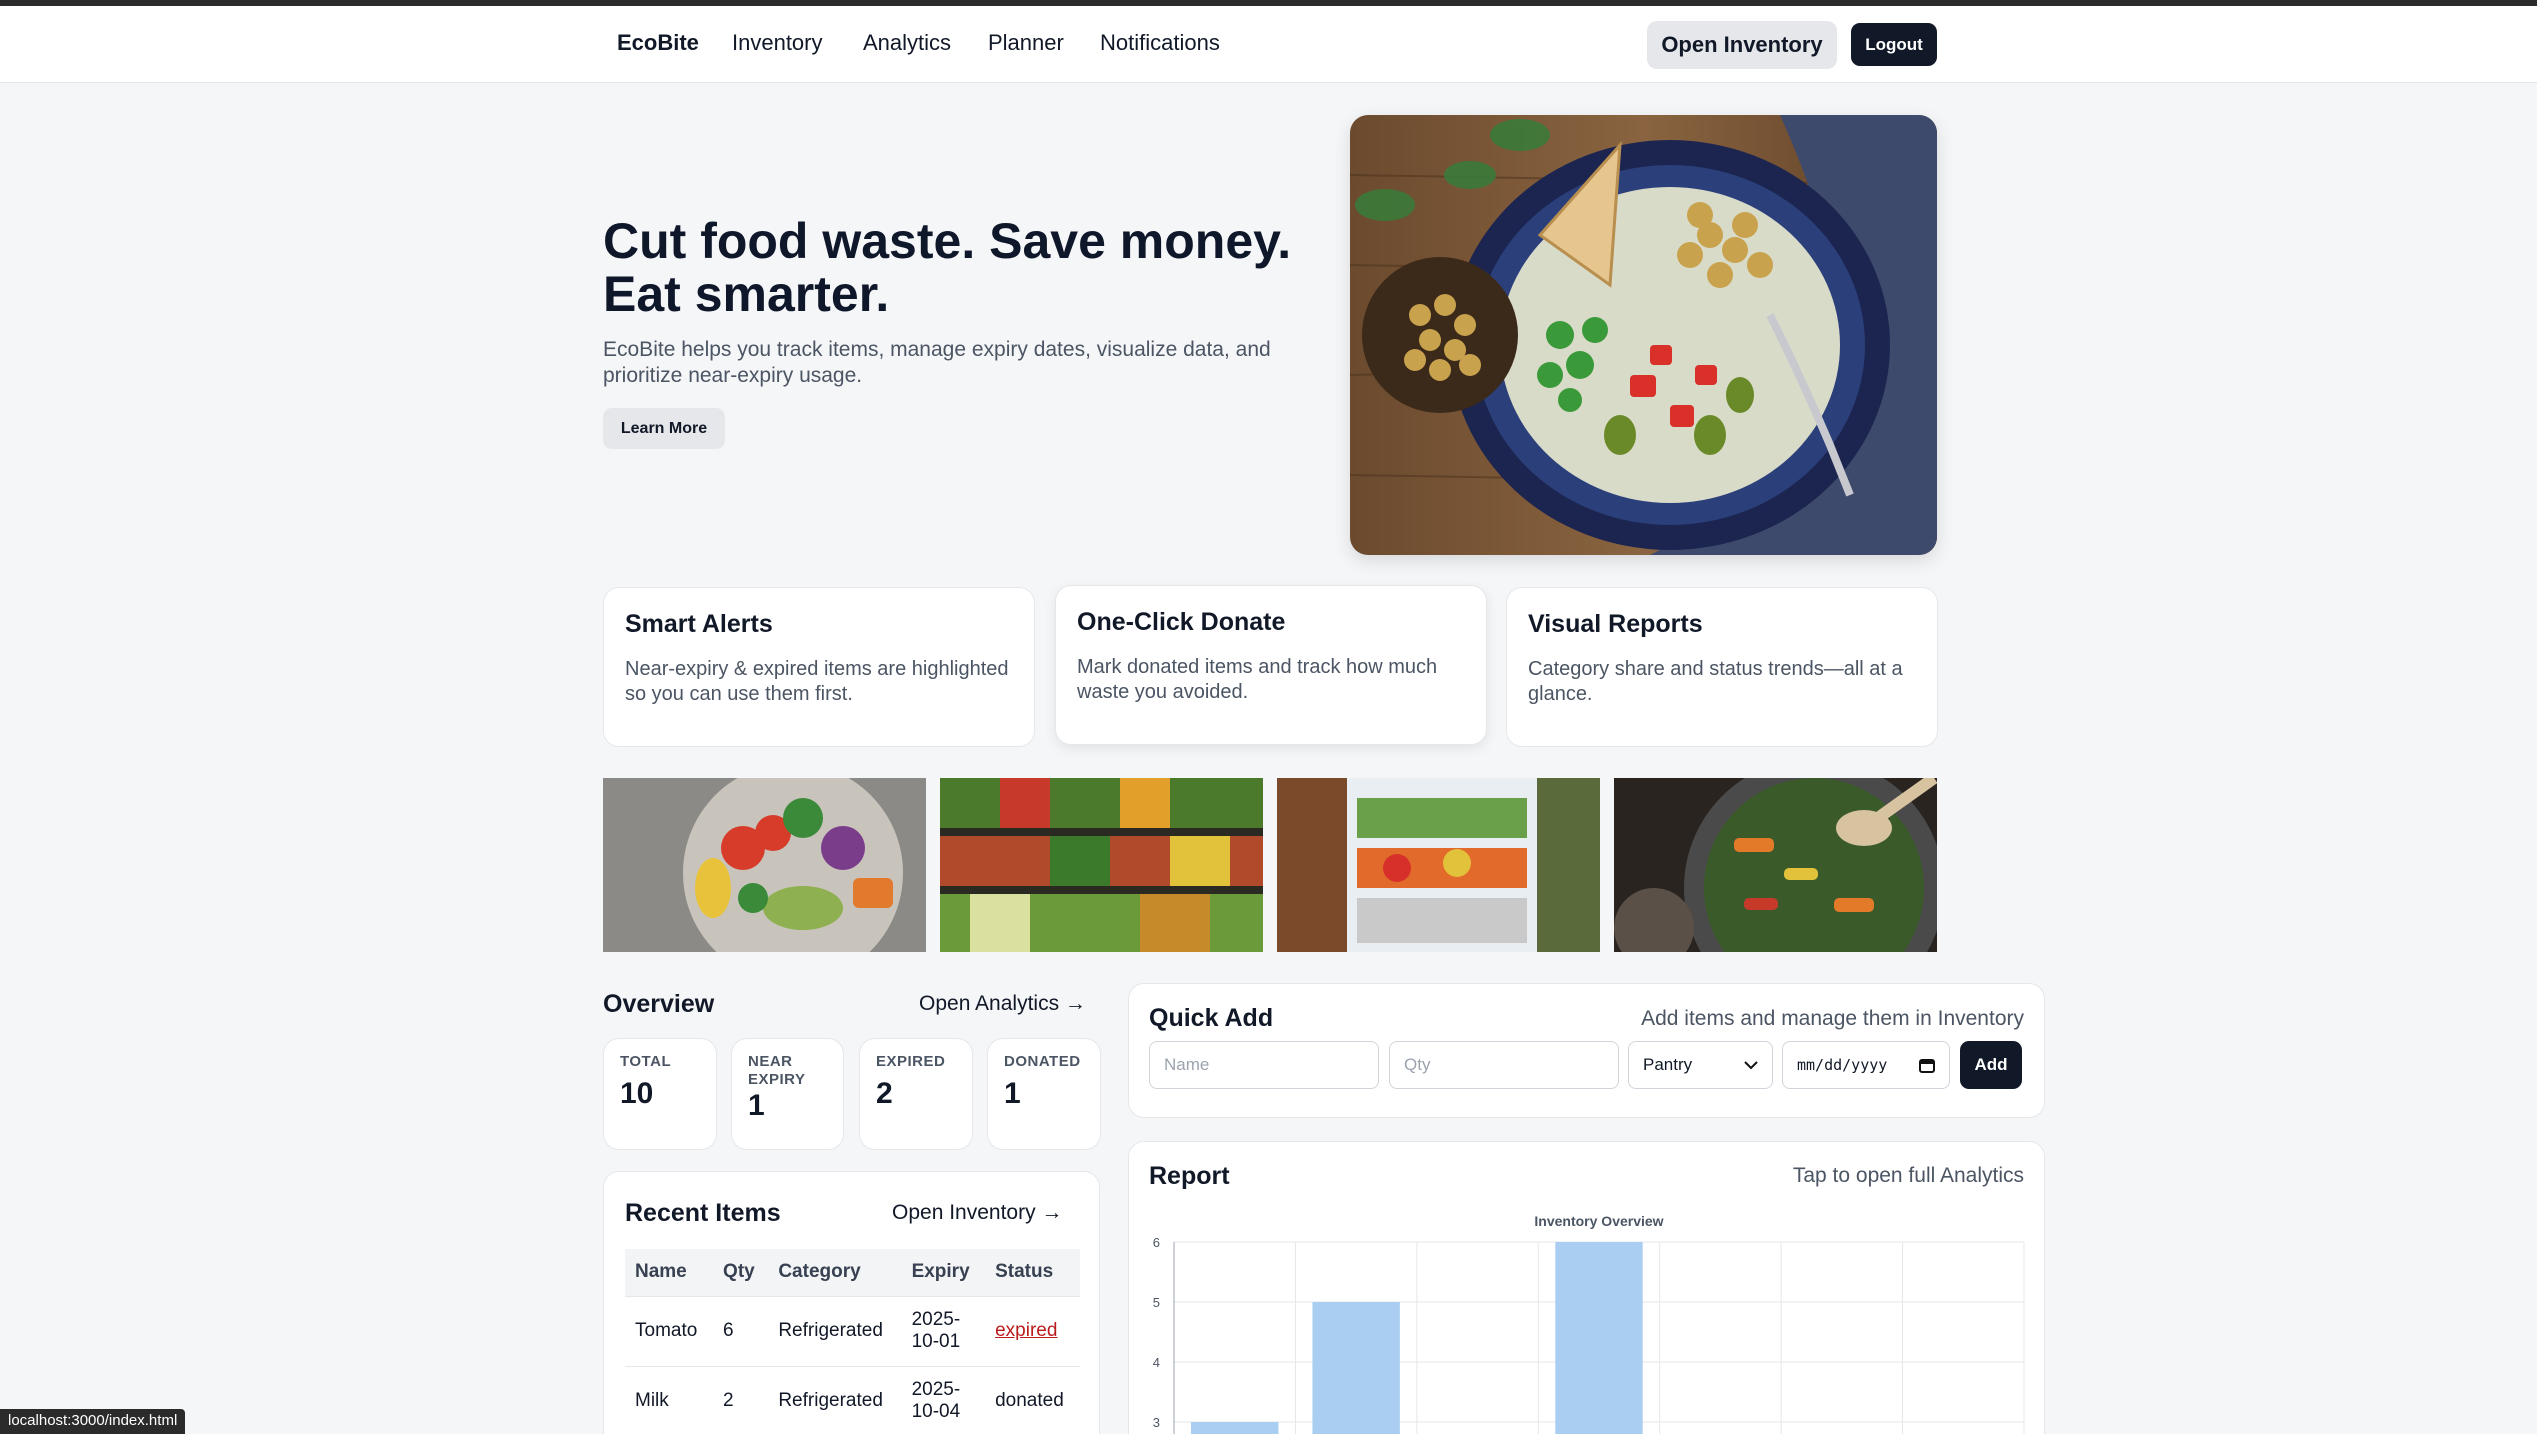 The height and width of the screenshot is (1434, 2537). Describe the element at coordinates (658, 43) in the screenshot. I see `brand-logo: EcoBite` at that location.